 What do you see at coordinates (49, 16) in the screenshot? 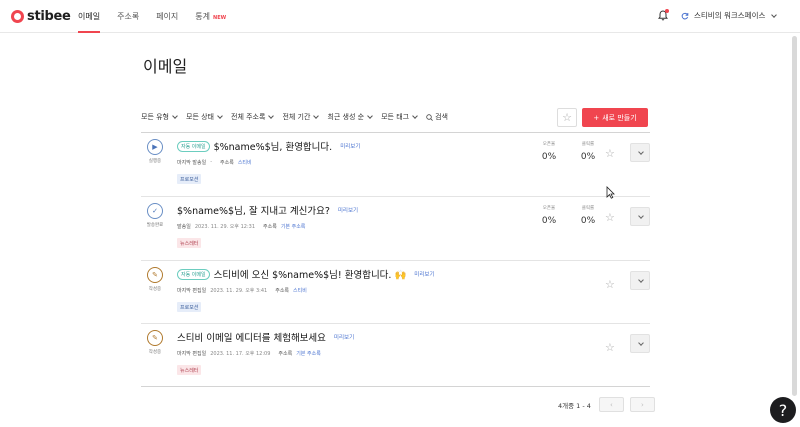
I see `logo-text: stibee` at bounding box center [49, 16].